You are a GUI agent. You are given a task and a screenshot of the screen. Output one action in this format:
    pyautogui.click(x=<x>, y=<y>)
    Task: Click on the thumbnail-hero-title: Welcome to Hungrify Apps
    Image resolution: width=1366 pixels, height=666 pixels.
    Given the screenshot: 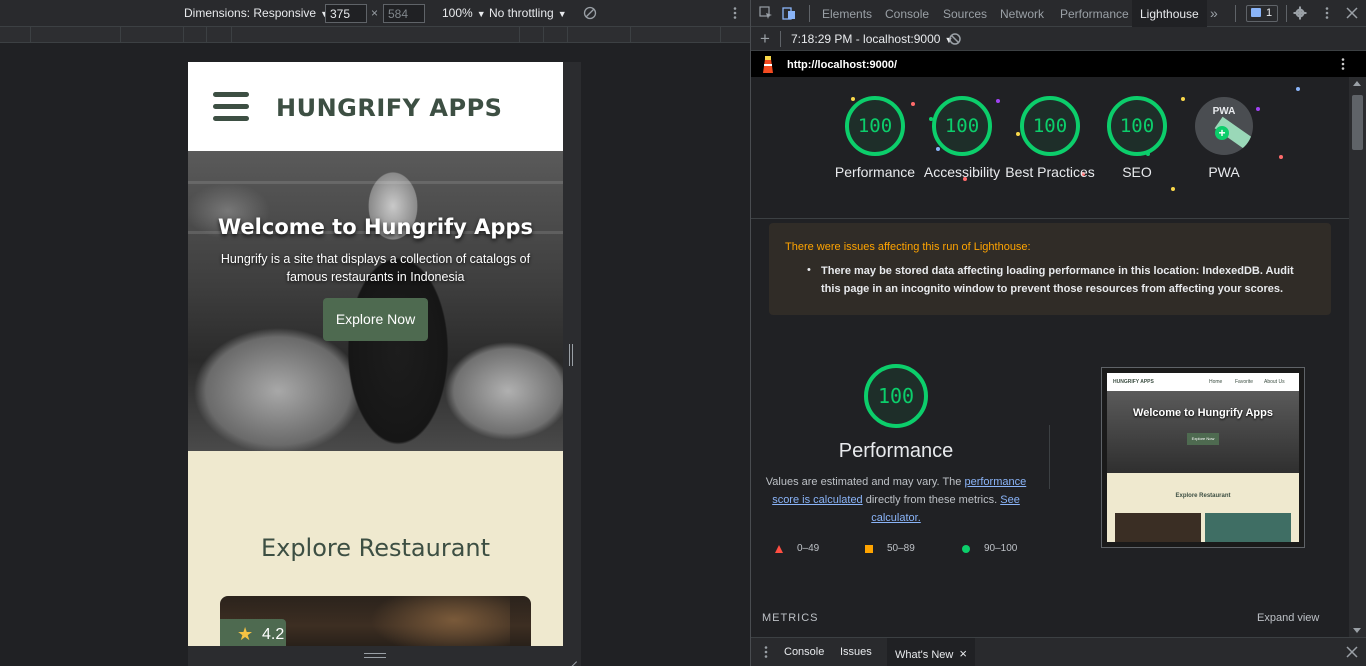 What is the action you would take?
    pyautogui.click(x=1203, y=413)
    